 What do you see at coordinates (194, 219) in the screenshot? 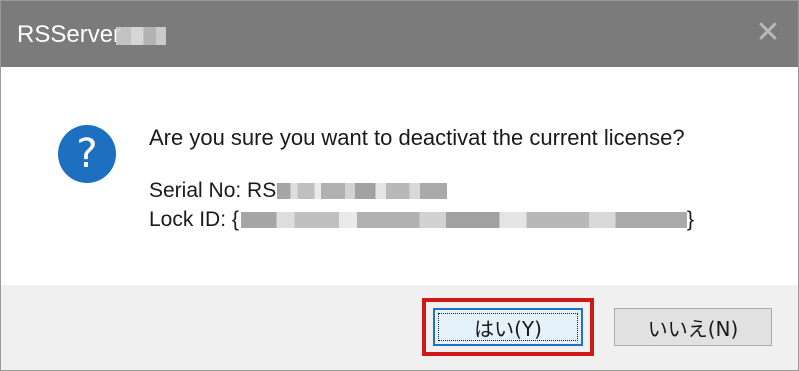
I see `lock-label: Lock ID: {` at bounding box center [194, 219].